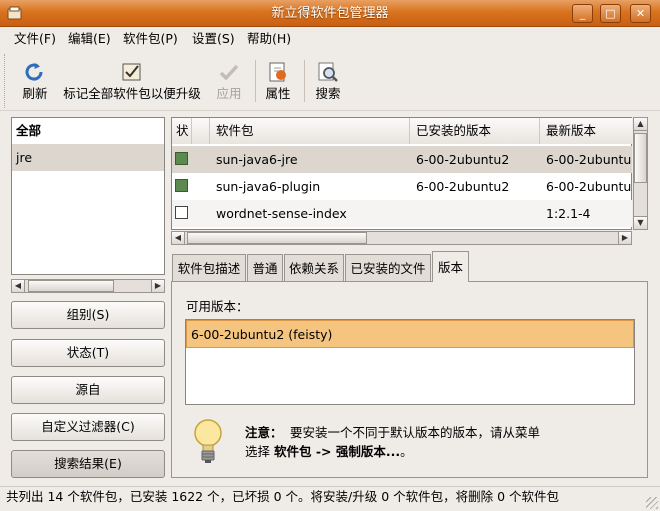 The image size is (660, 511). I want to click on menu-settings: 设置(S), so click(213, 39).